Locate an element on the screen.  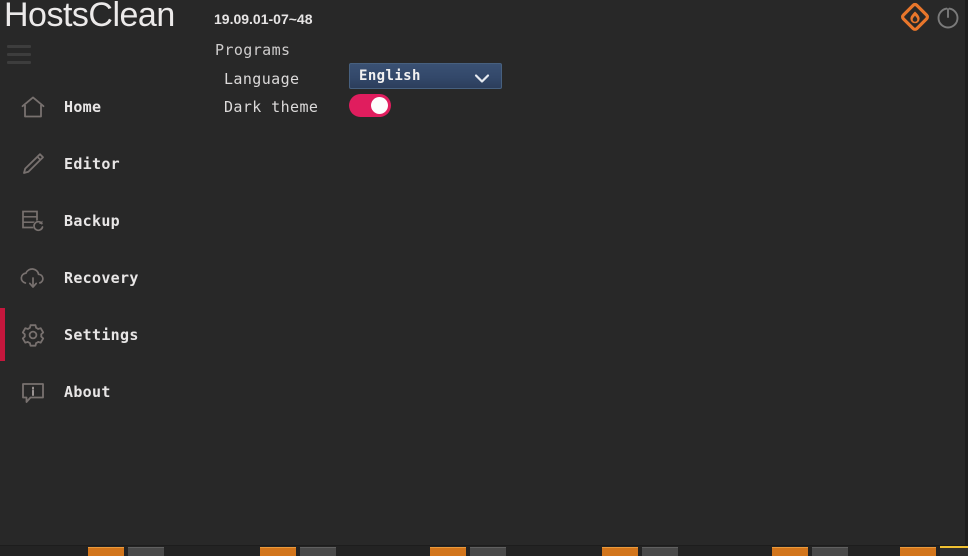
chevron-down-icon is located at coordinates (482, 79).